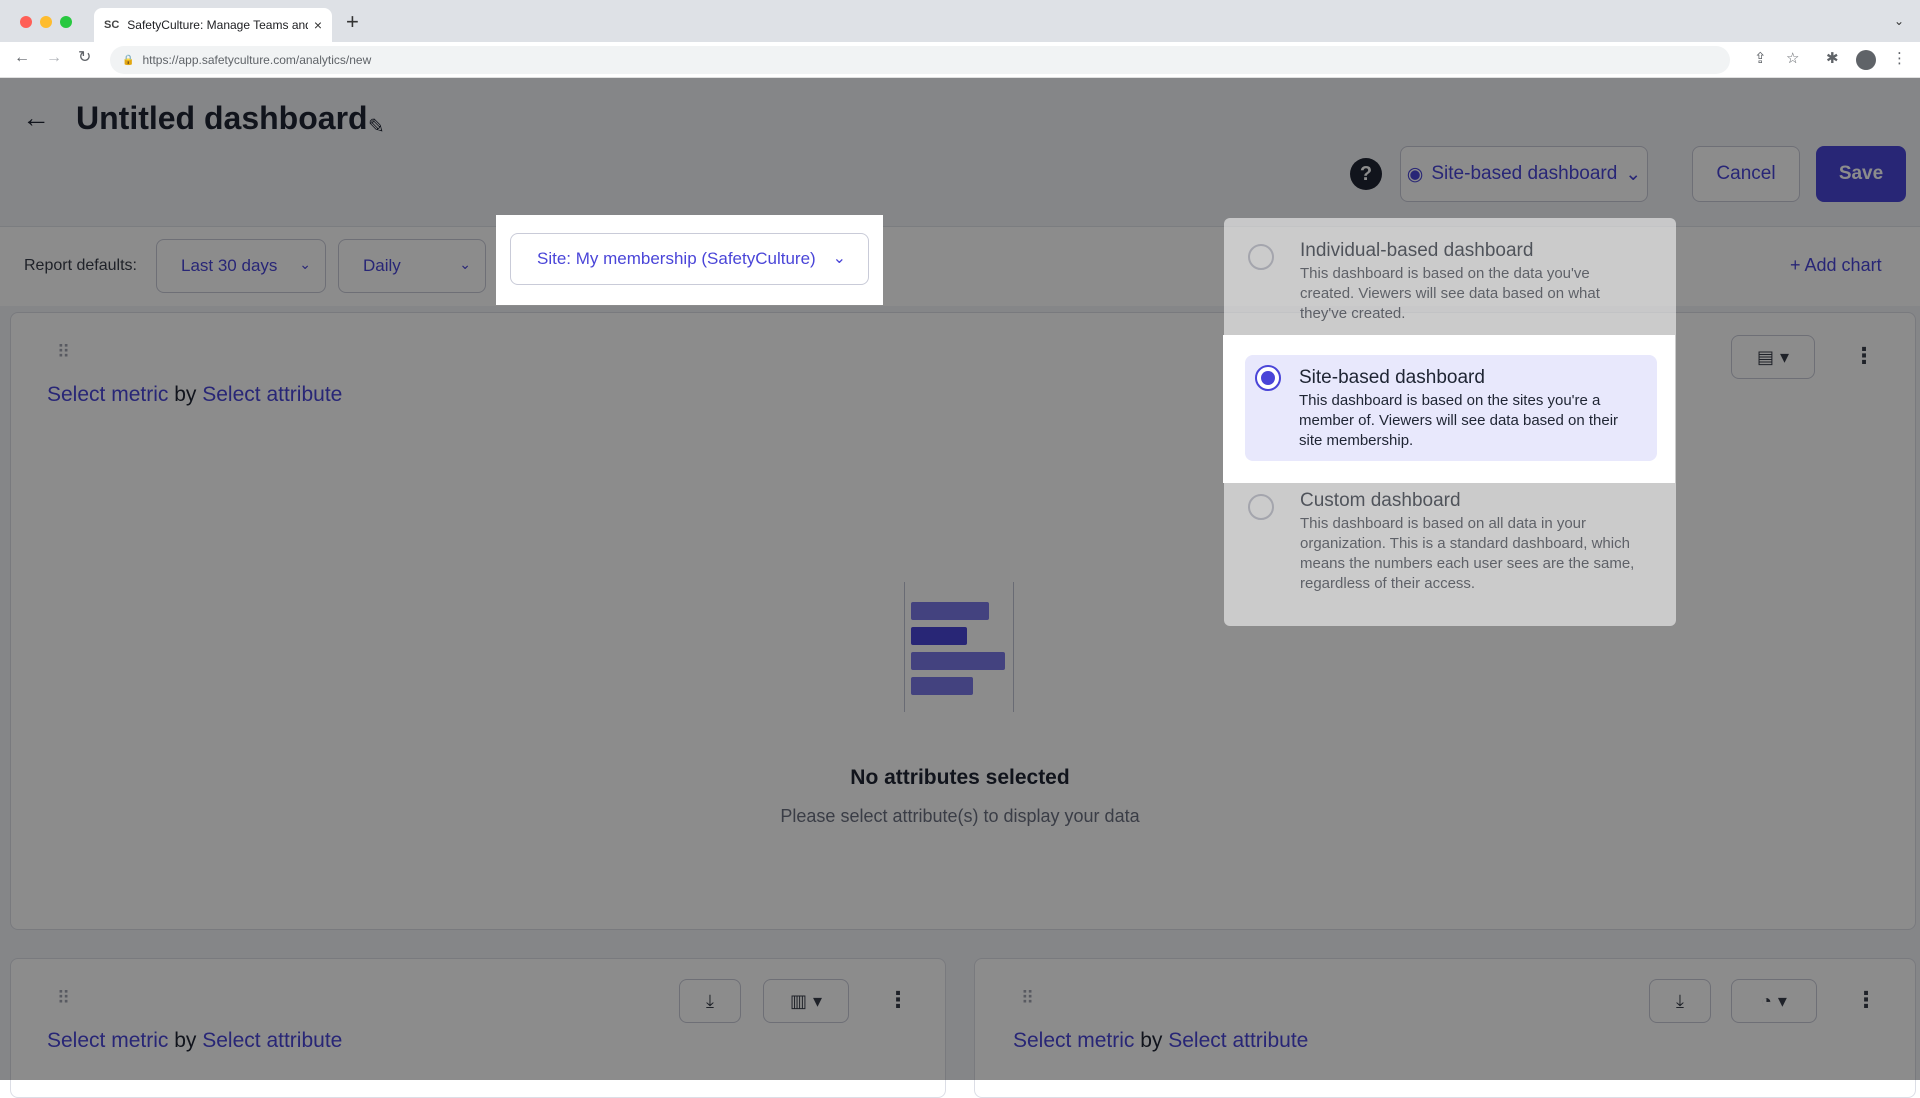  What do you see at coordinates (84, 58) in the screenshot?
I see `reload-icon: ↻` at bounding box center [84, 58].